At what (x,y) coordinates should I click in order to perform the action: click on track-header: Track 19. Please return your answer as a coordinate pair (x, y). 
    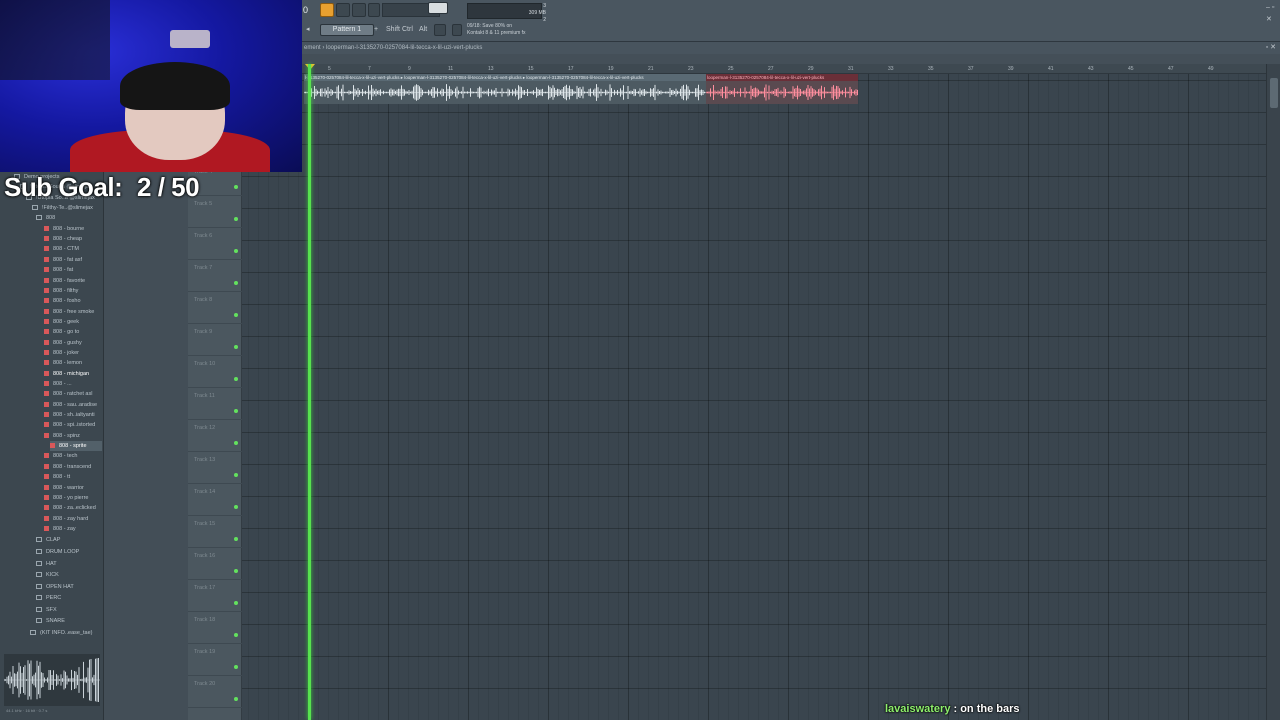
    Looking at the image, I should click on (215, 660).